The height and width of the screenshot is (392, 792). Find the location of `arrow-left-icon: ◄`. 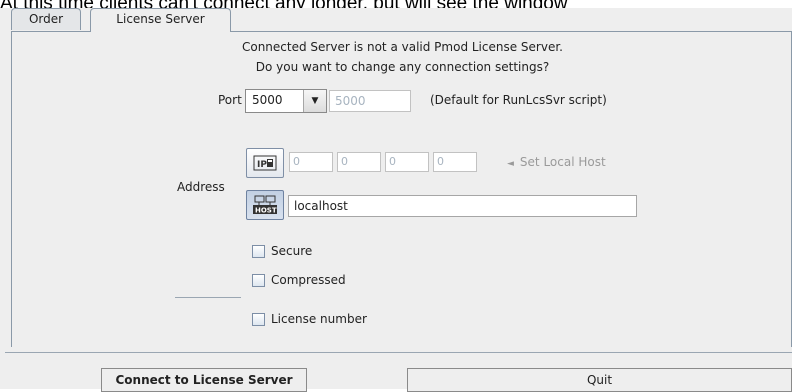

arrow-left-icon: ◄ is located at coordinates (510, 164).